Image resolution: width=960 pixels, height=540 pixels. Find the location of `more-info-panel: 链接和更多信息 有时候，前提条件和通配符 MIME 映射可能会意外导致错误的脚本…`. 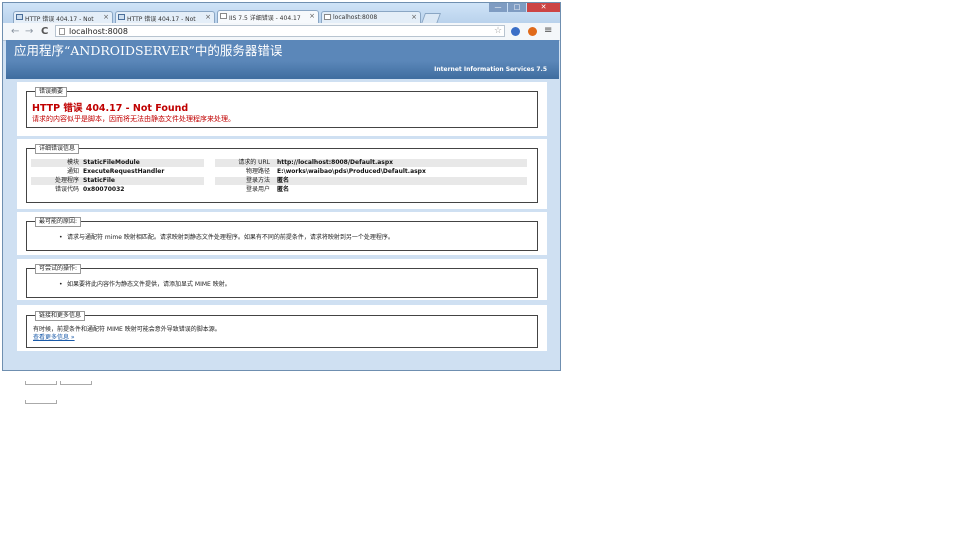

more-info-panel: 链接和更多信息 有时候，前提条件和通配符 MIME 映射可能会意外导致错误的脚本… is located at coordinates (282, 328).